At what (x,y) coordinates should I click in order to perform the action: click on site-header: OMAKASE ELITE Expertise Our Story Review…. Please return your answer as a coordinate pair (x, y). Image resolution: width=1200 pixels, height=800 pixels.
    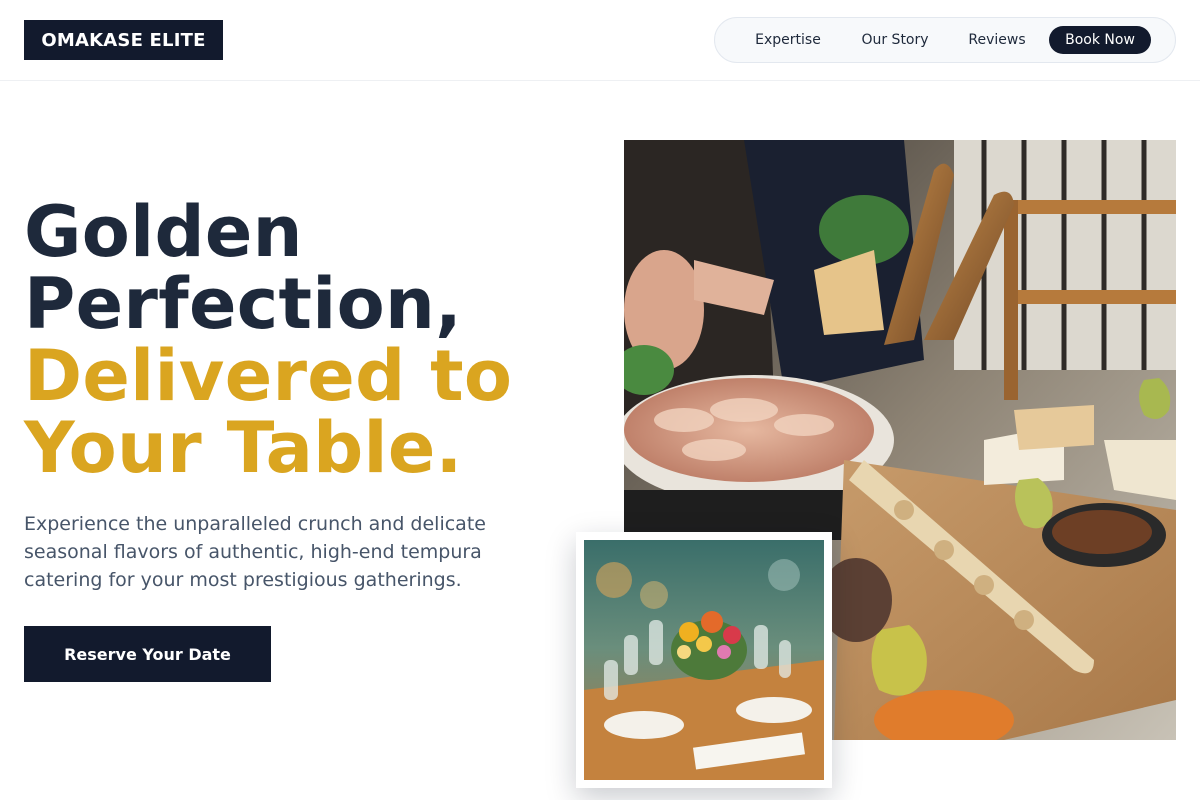
    Looking at the image, I should click on (600, 40).